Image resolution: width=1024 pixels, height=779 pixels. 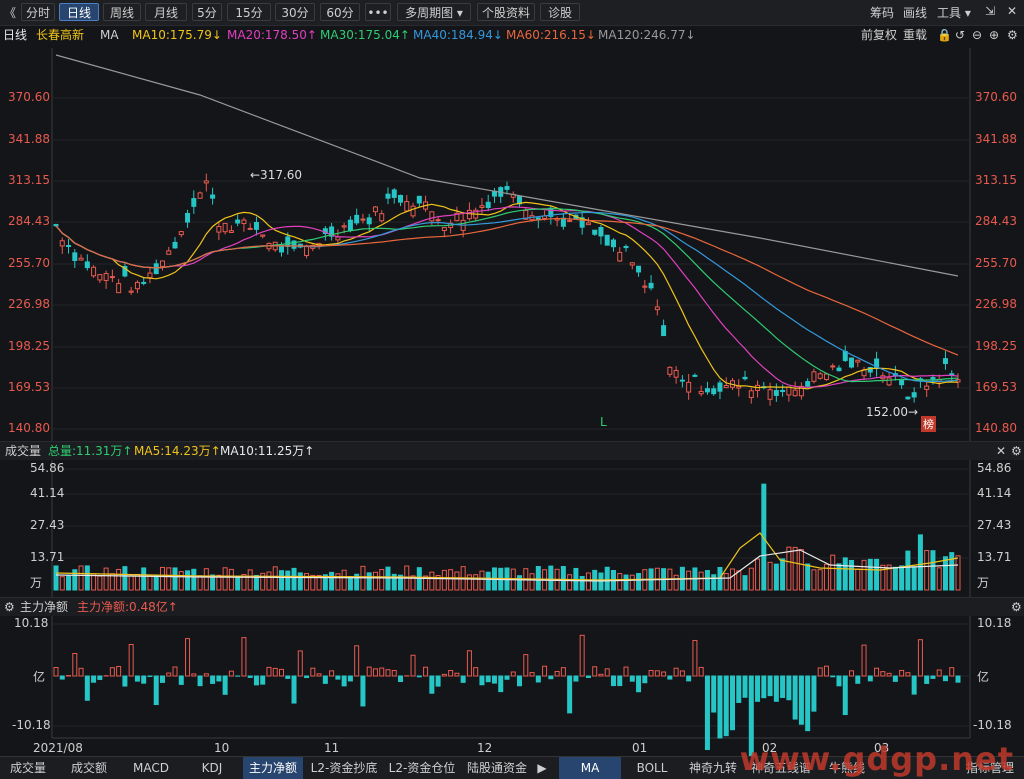 I want to click on capital-value: 主力净额:0.48亿↑, so click(x=127, y=607).